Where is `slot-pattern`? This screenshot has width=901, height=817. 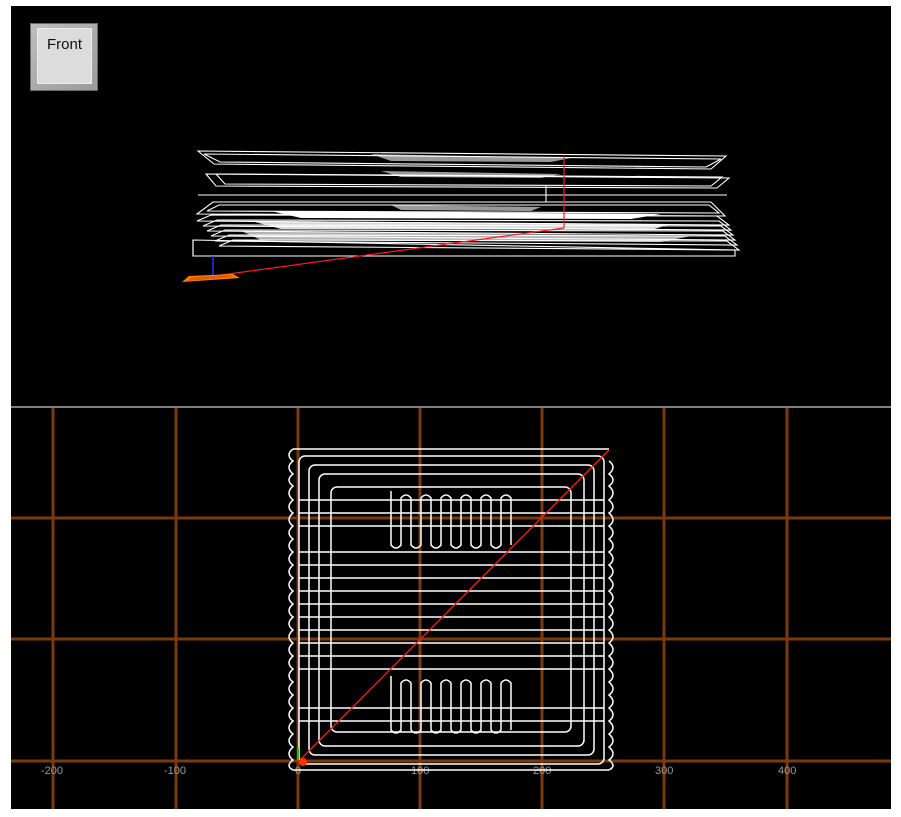 slot-pattern is located at coordinates (451, 705).